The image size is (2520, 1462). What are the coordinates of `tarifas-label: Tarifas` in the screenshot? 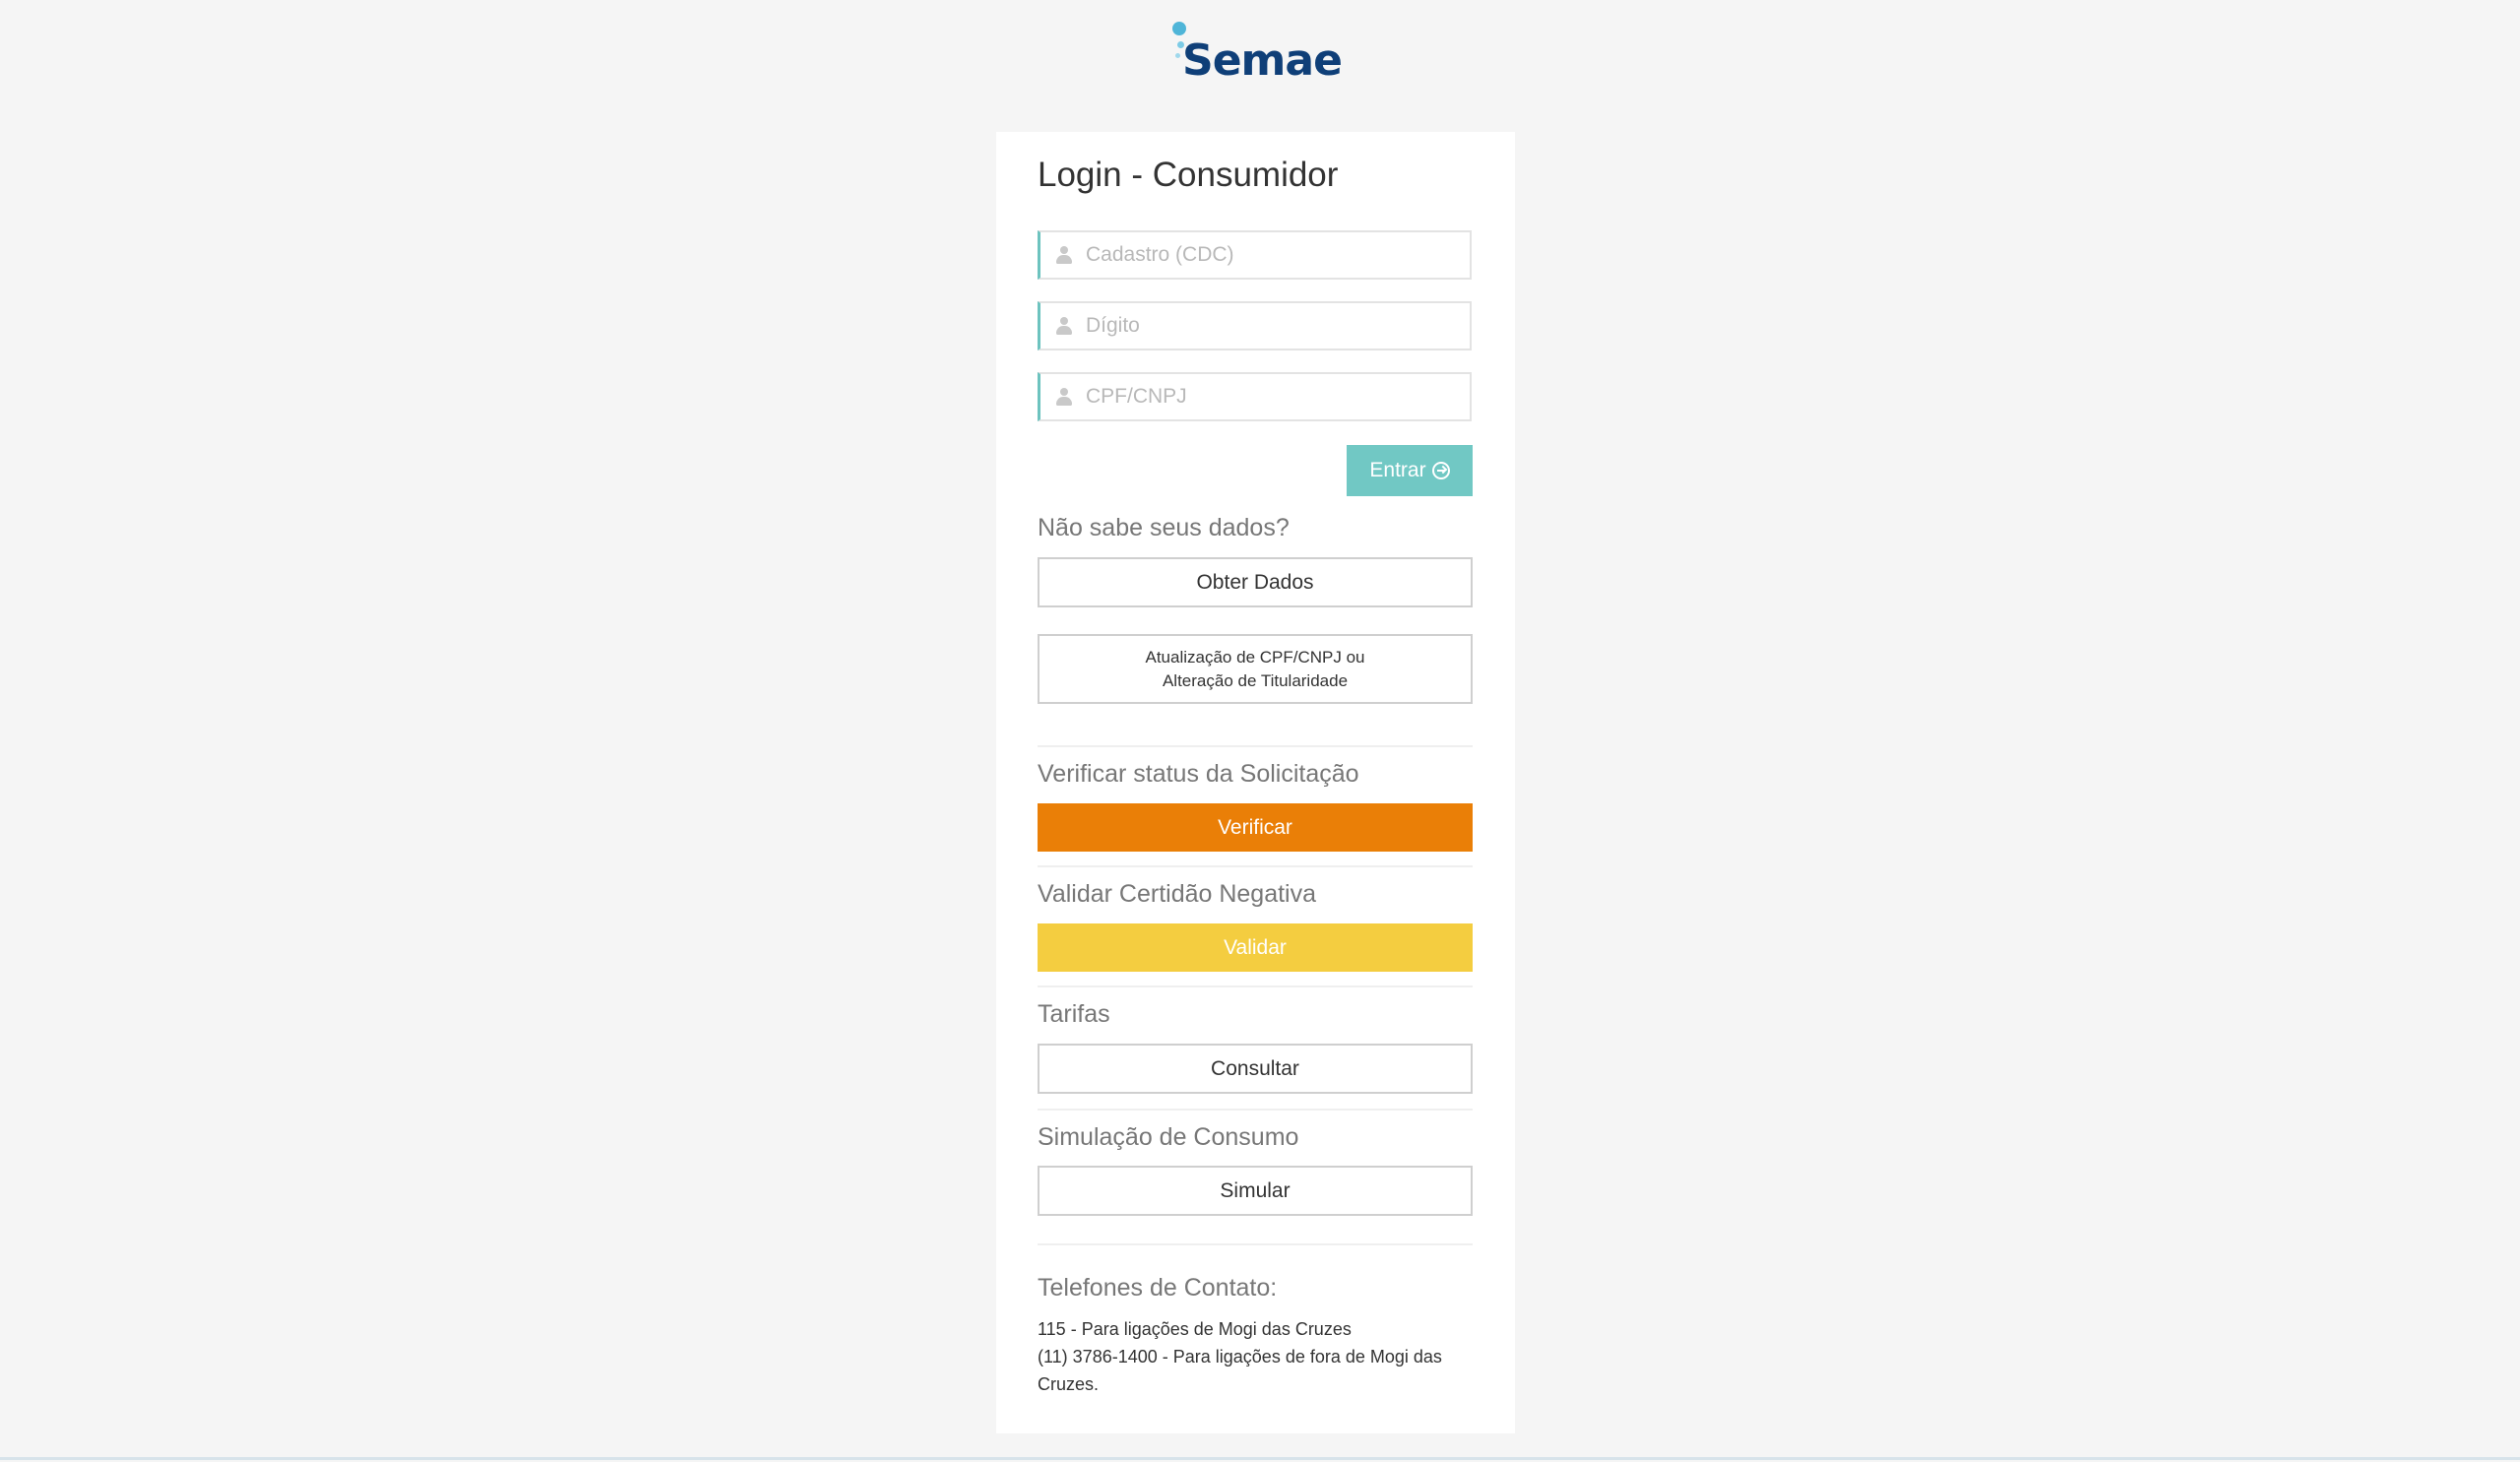 It's located at (1074, 1014).